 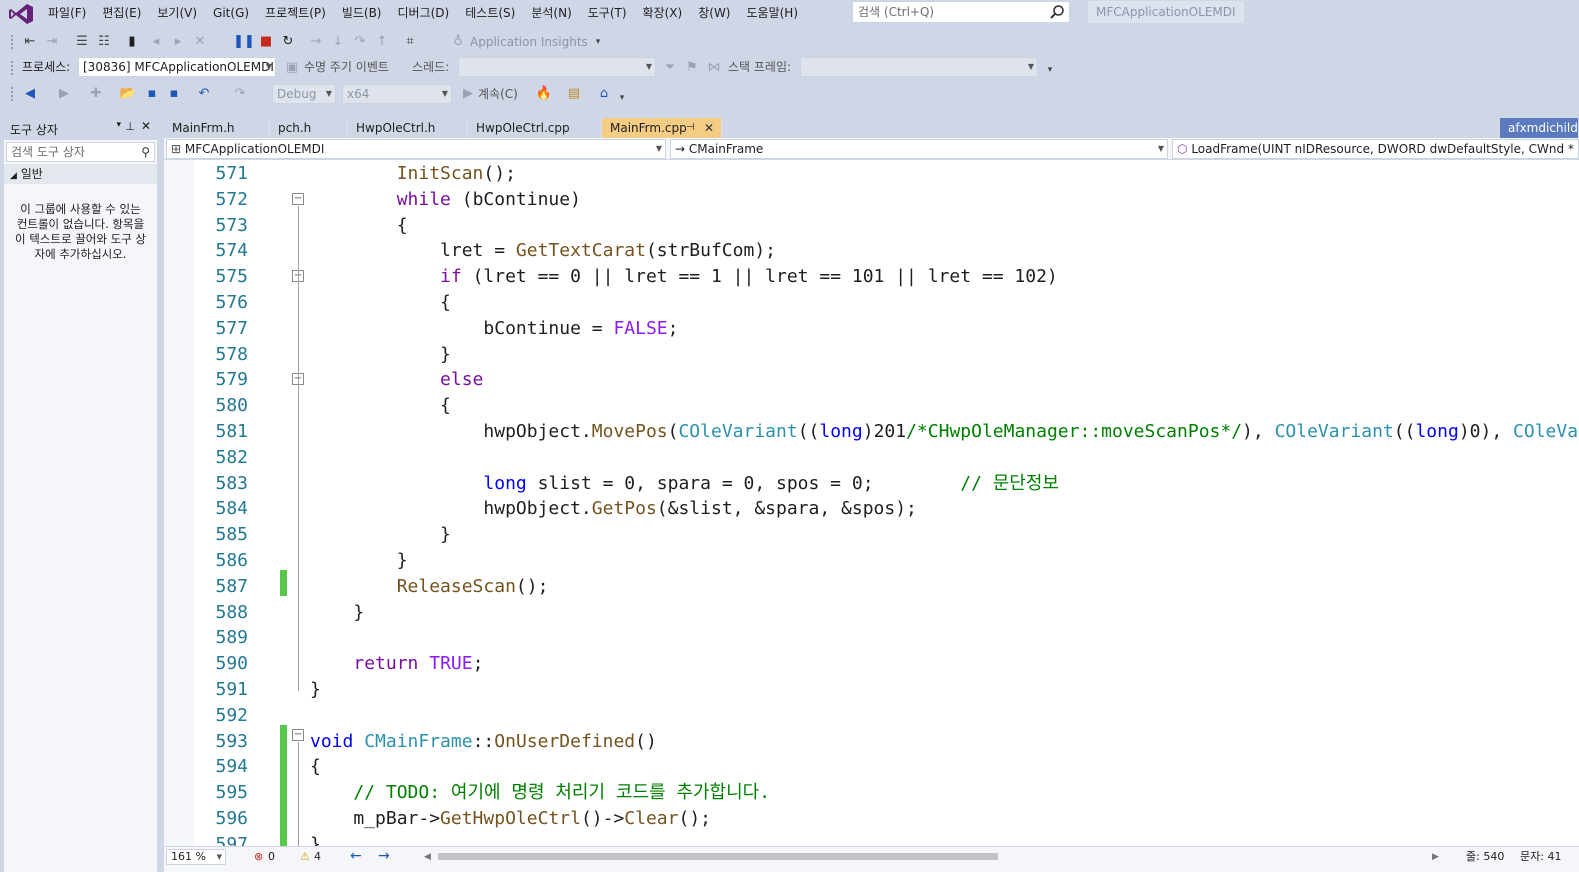 I want to click on stop-icon: ■, so click(x=266, y=42).